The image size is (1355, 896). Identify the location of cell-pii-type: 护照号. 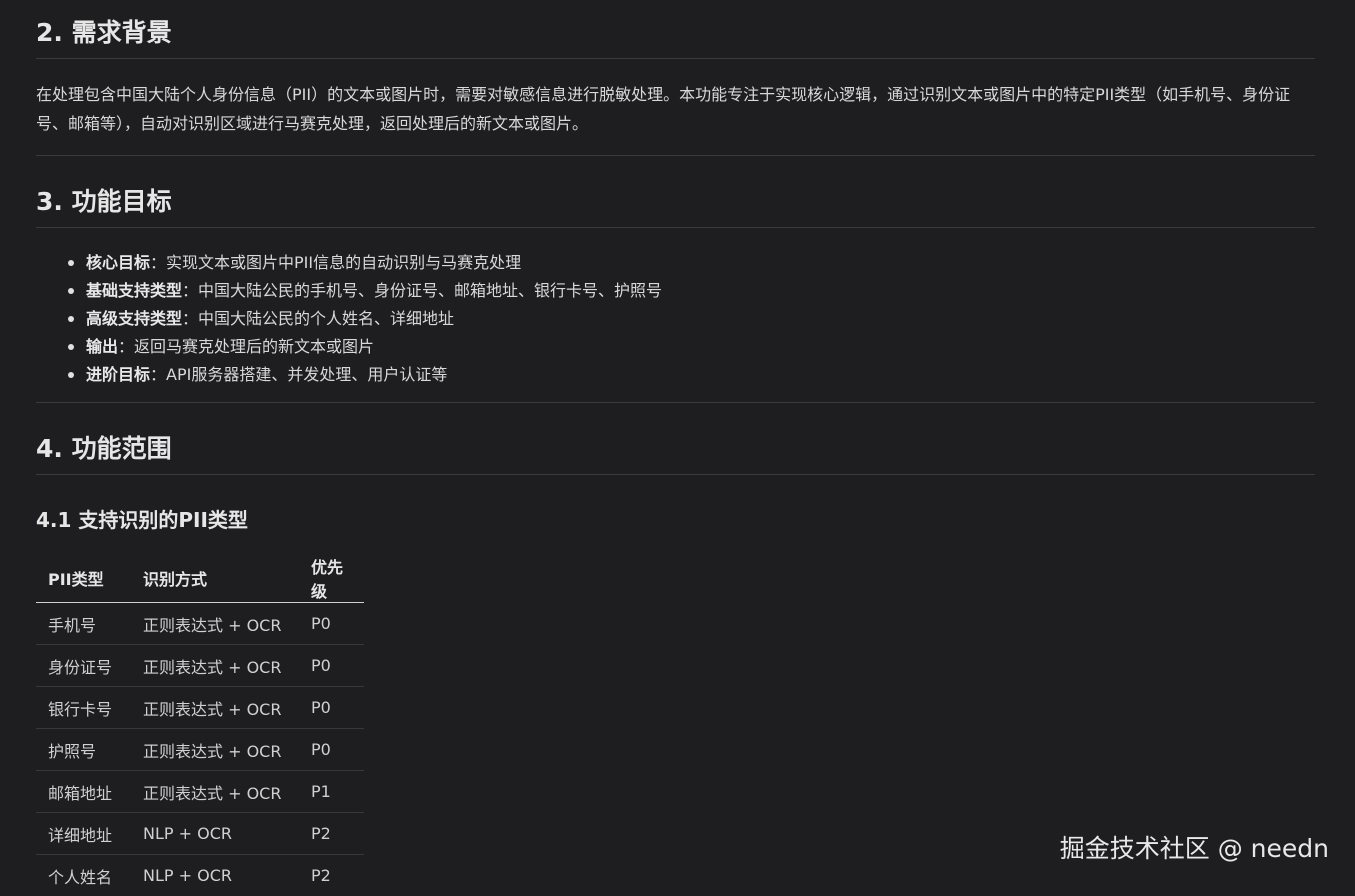
(83, 750).